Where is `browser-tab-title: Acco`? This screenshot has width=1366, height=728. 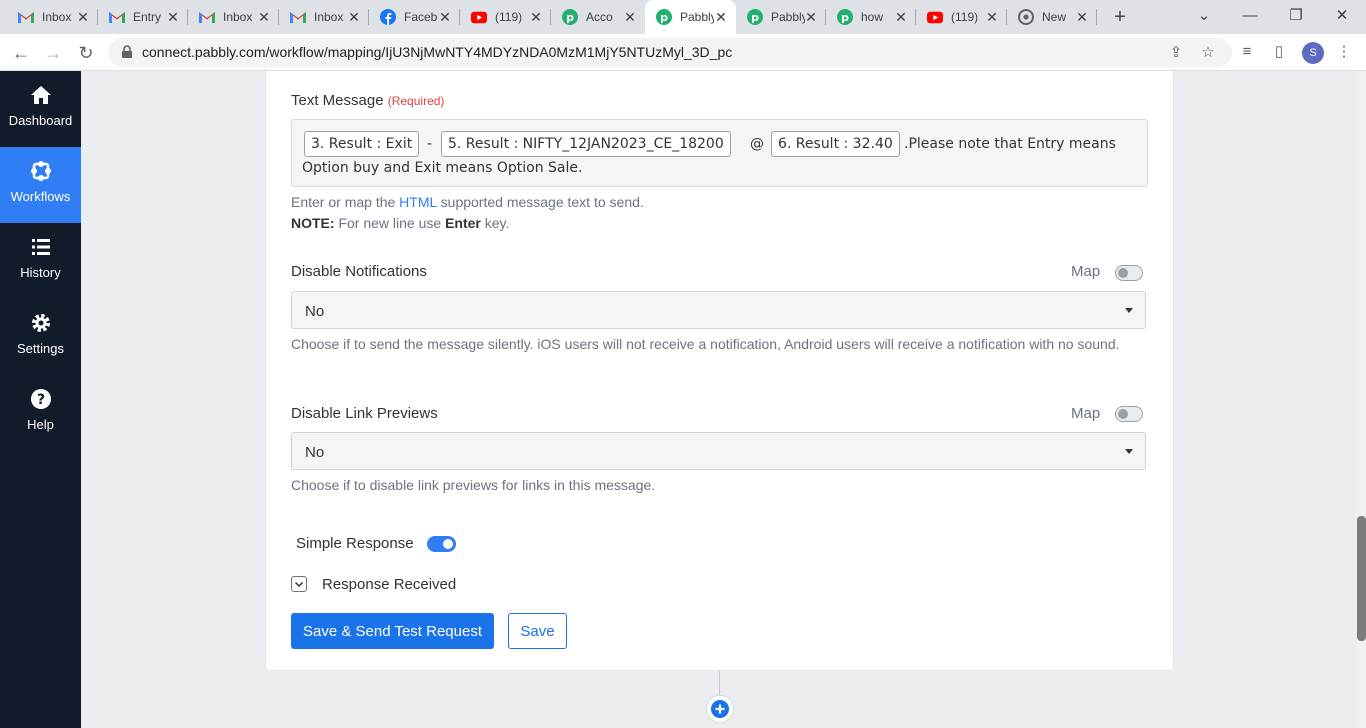
browser-tab-title: Acco is located at coordinates (599, 17).